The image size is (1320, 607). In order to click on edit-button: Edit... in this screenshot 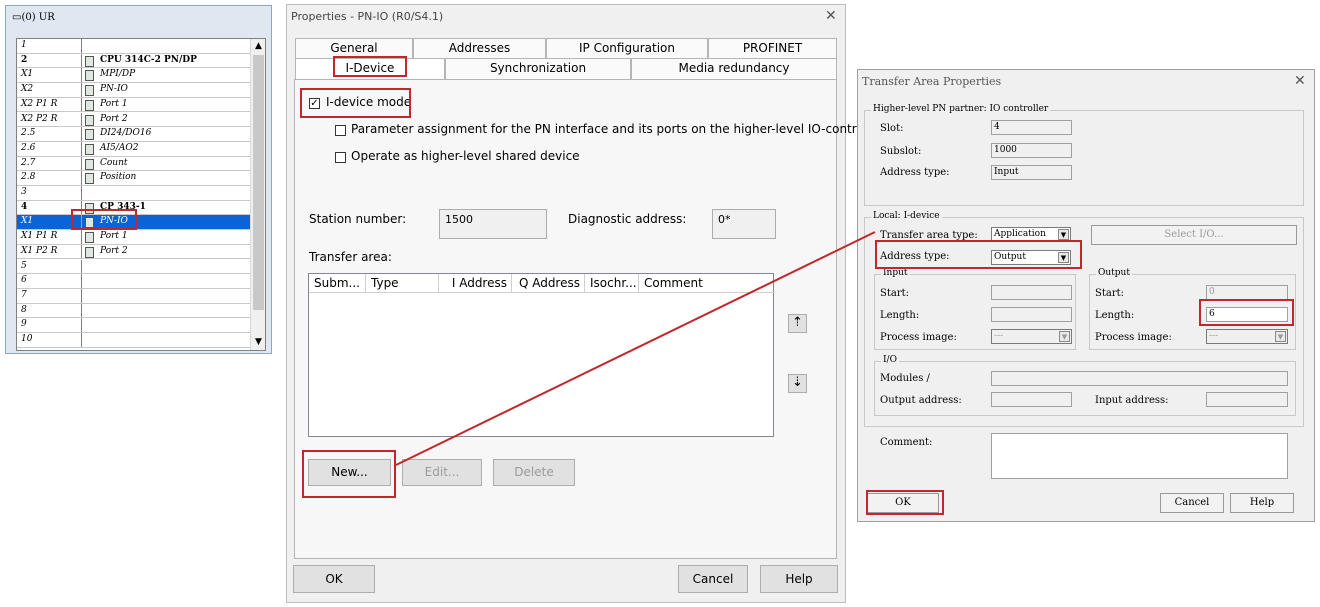, I will do `click(442, 472)`.